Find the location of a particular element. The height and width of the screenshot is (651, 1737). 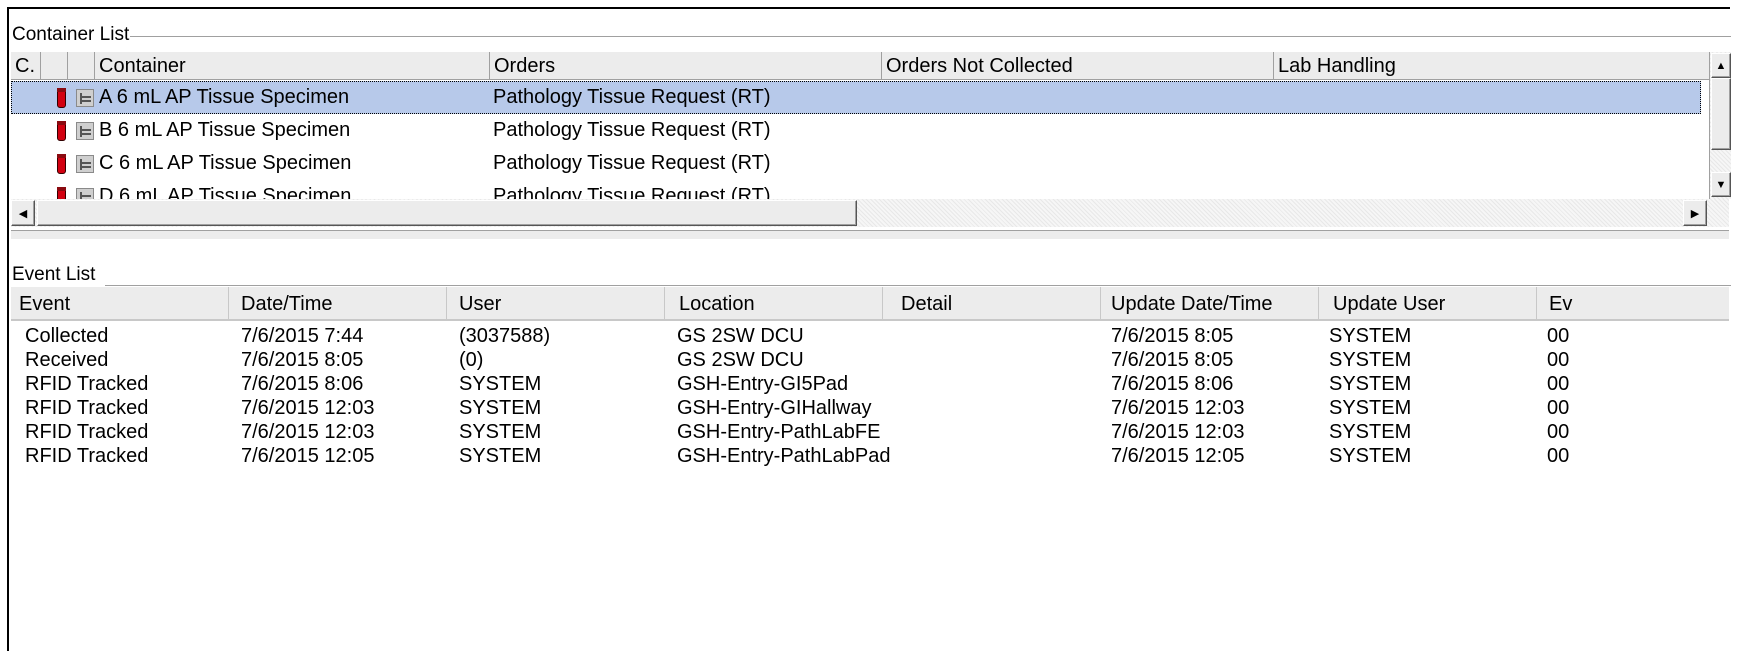

datetime-cell: 7/6/2015 8:05 is located at coordinates (302, 360).